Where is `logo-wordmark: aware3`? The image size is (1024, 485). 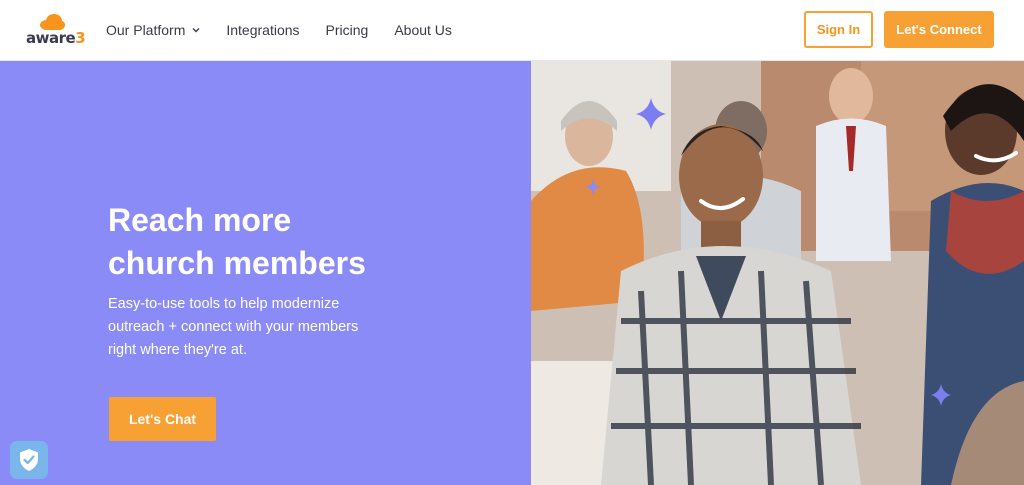 logo-wordmark: aware3 is located at coordinates (56, 38).